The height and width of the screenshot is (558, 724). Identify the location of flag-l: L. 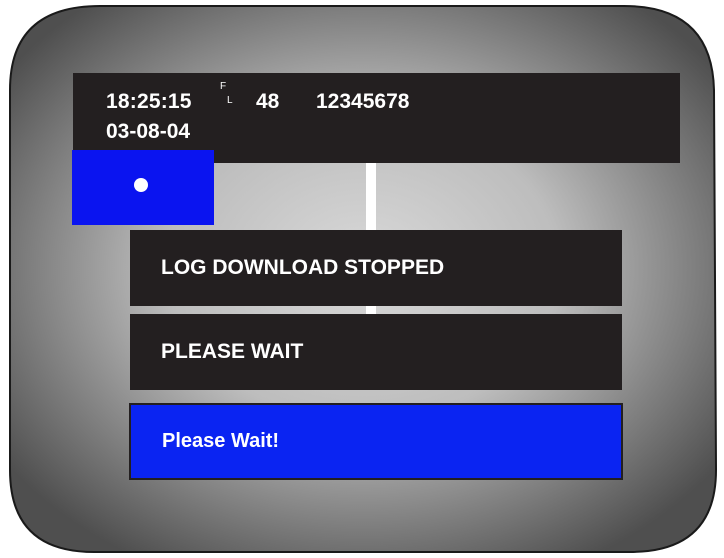
(230, 100).